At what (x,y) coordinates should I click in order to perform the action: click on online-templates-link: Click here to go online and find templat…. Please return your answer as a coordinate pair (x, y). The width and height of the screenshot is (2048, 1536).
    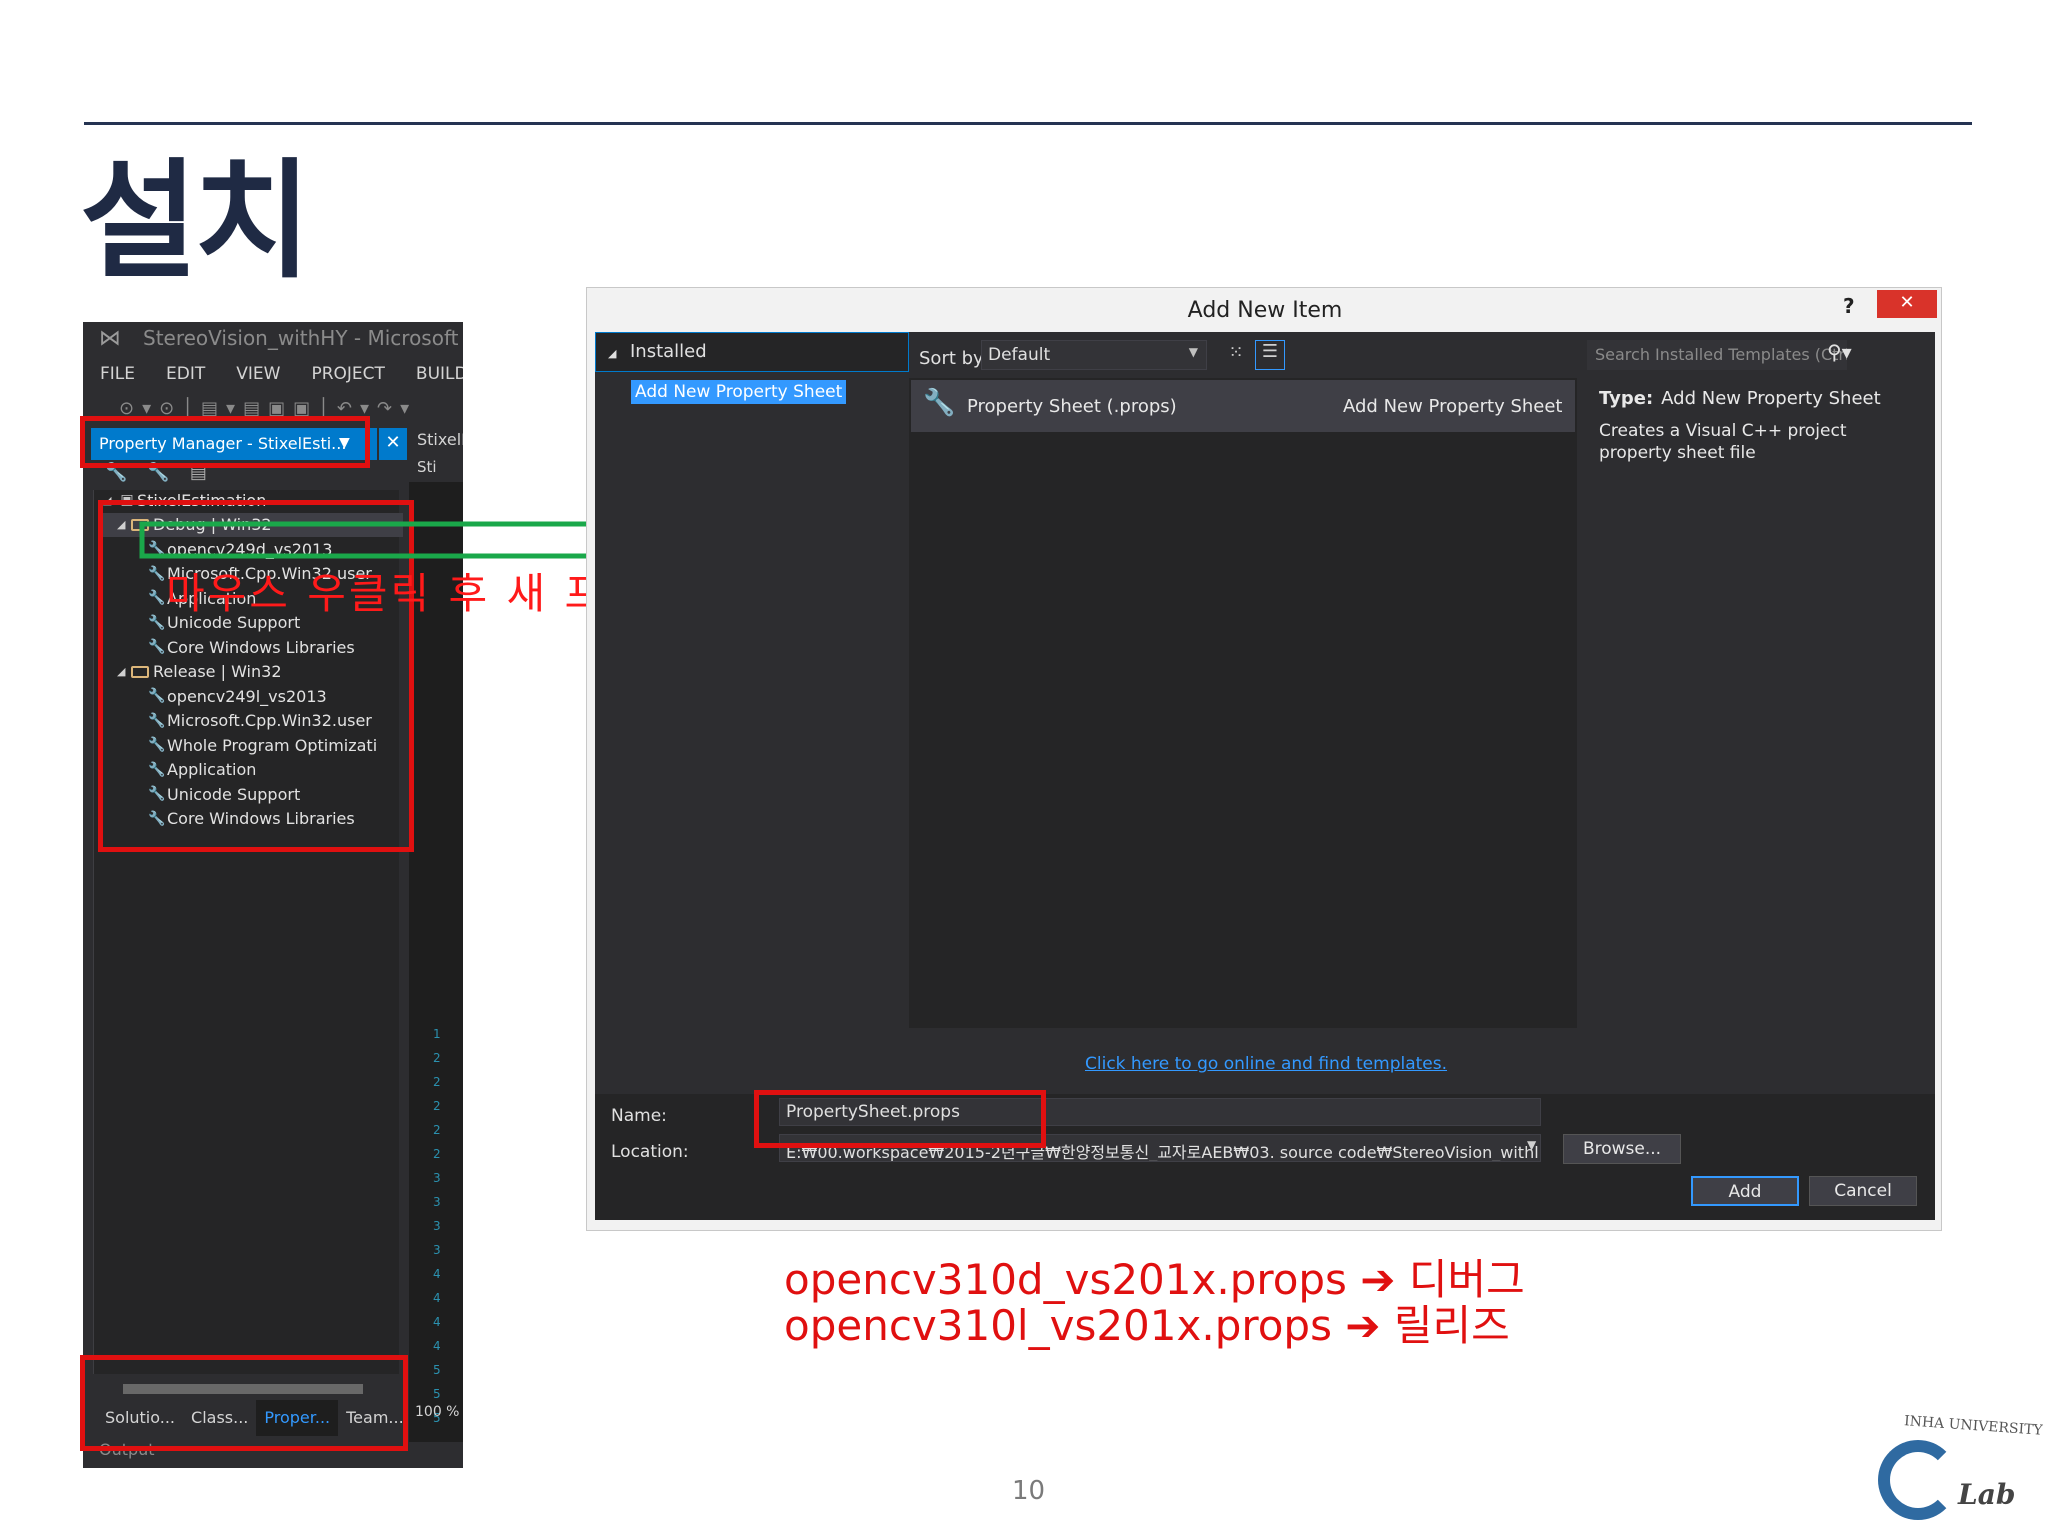
    Looking at the image, I should click on (1266, 1064).